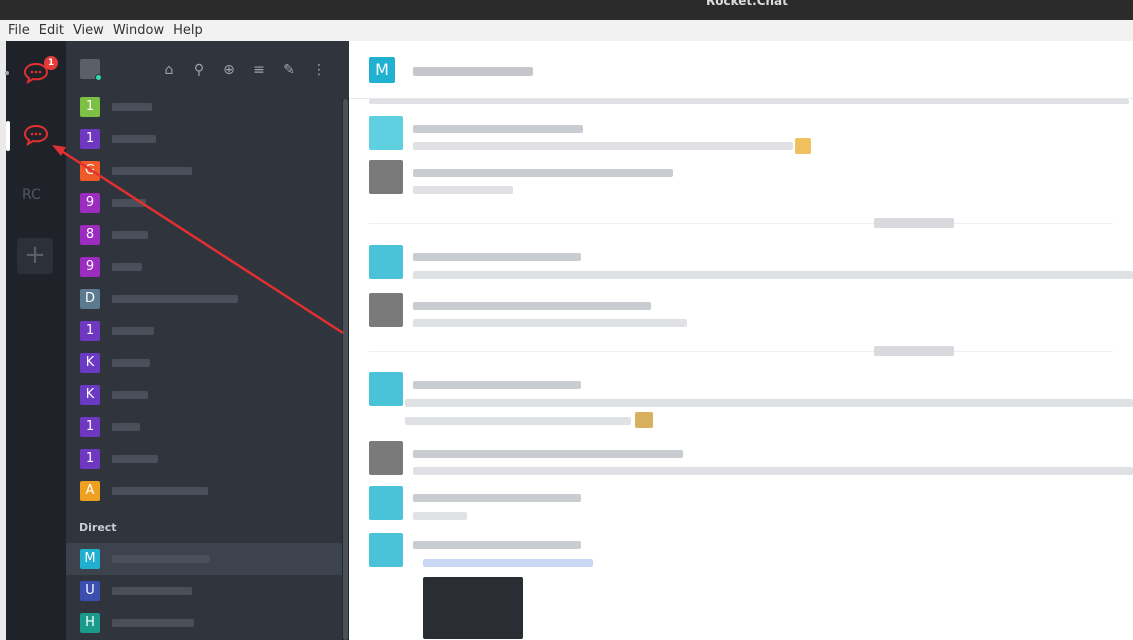 Image resolution: width=1133 pixels, height=640 pixels. I want to click on server-indicator-dot, so click(7, 73).